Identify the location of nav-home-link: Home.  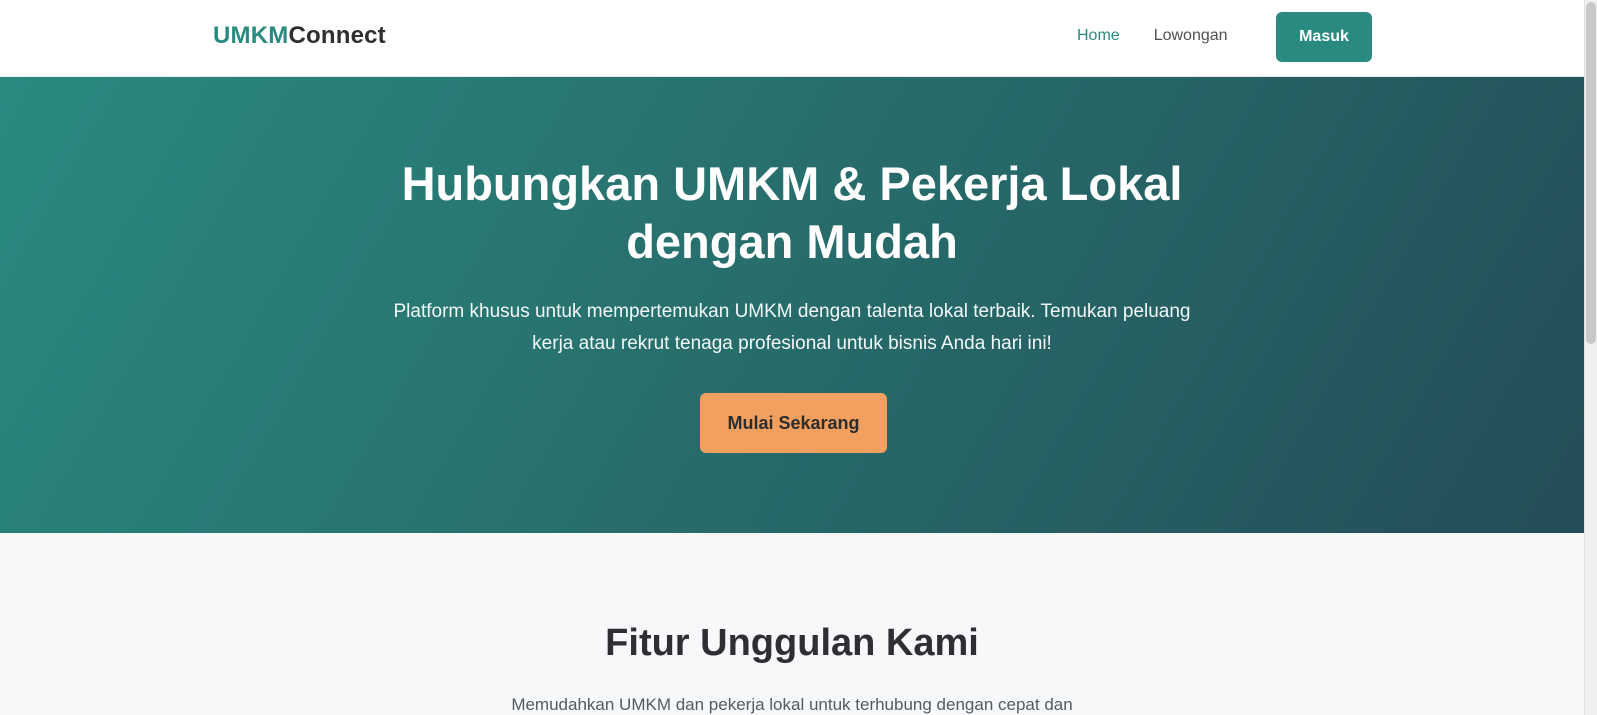
(1098, 36).